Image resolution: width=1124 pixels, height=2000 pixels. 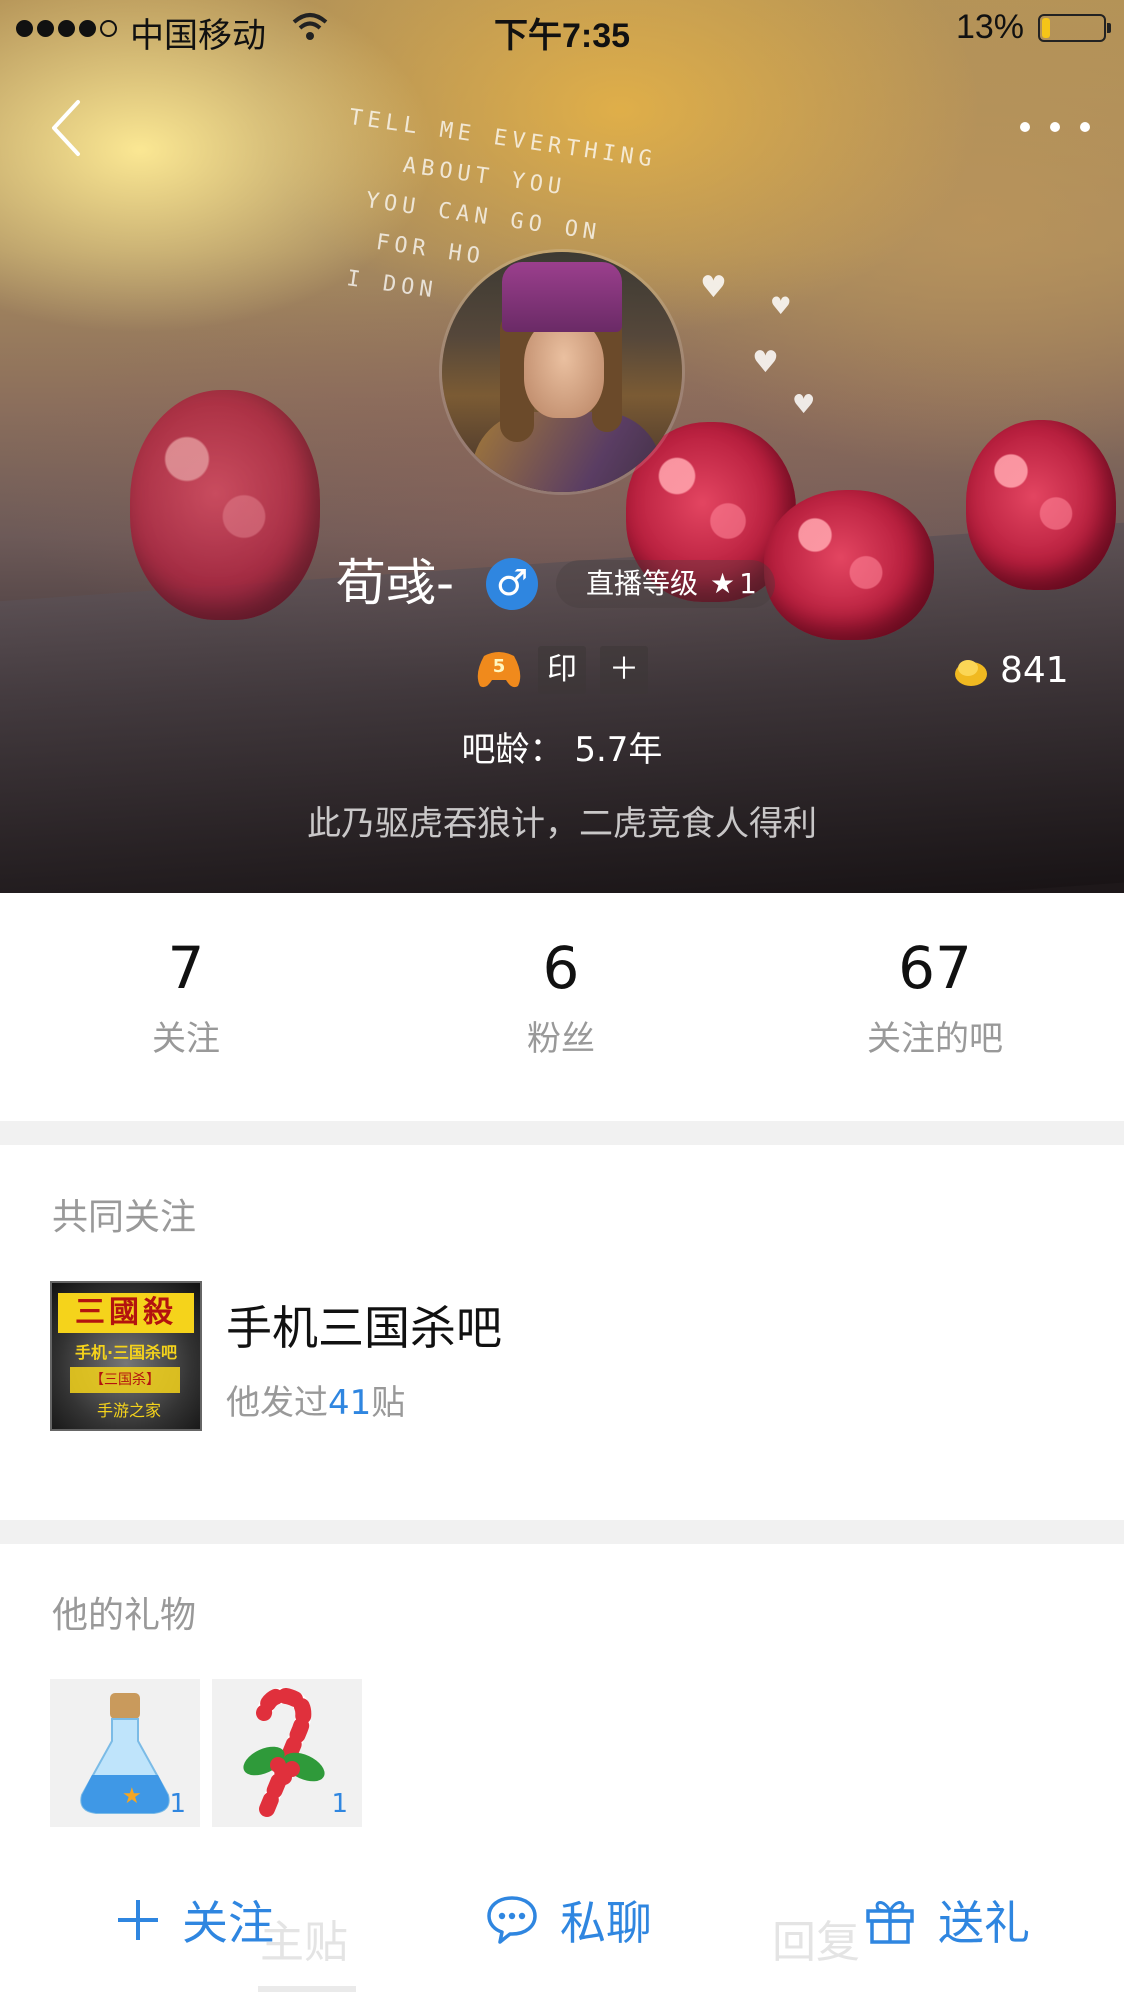 What do you see at coordinates (125, 1753) in the screenshot?
I see `gift-item: ★ 1` at bounding box center [125, 1753].